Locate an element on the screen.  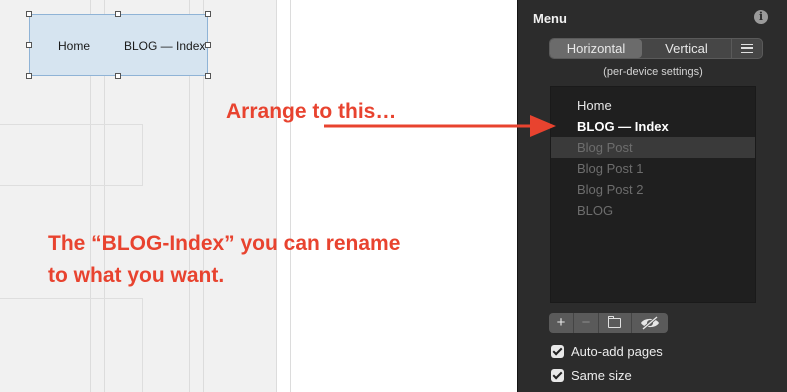
same-size-label: Same size is located at coordinates (601, 375).